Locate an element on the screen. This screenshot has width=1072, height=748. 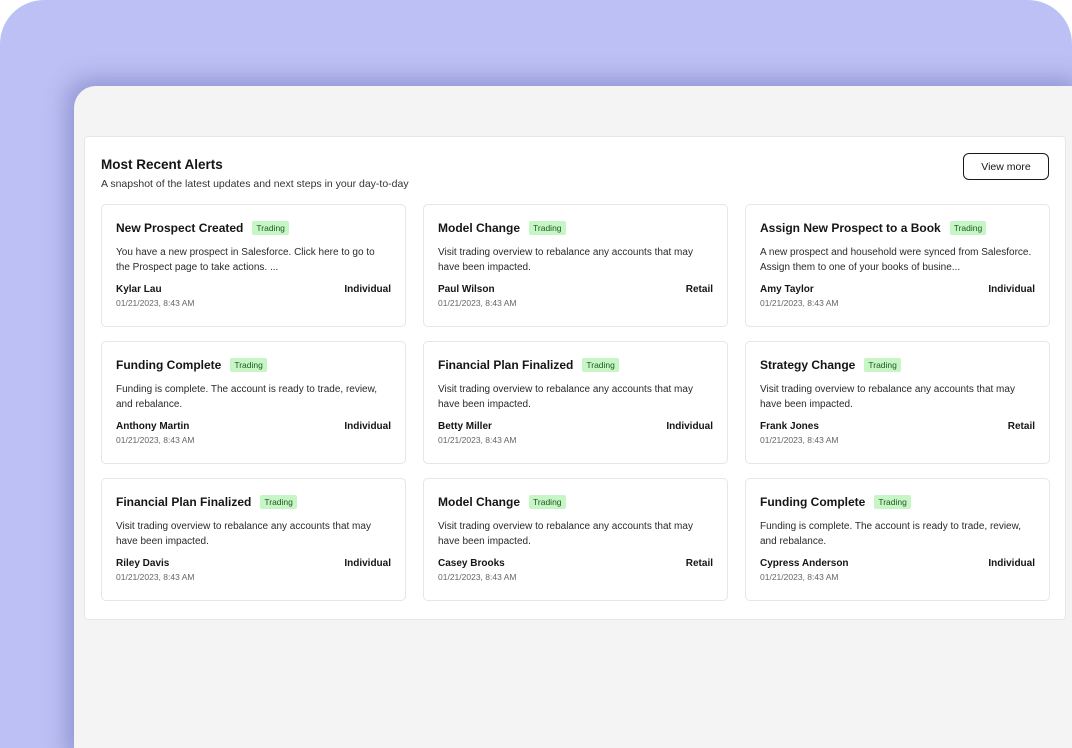
client-name: Anthony Martin is located at coordinates (153, 426).